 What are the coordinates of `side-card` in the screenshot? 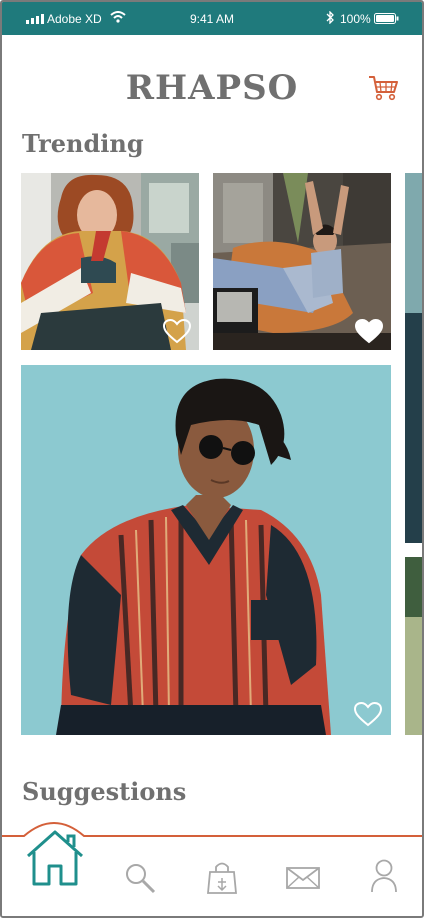 It's located at (413, 646).